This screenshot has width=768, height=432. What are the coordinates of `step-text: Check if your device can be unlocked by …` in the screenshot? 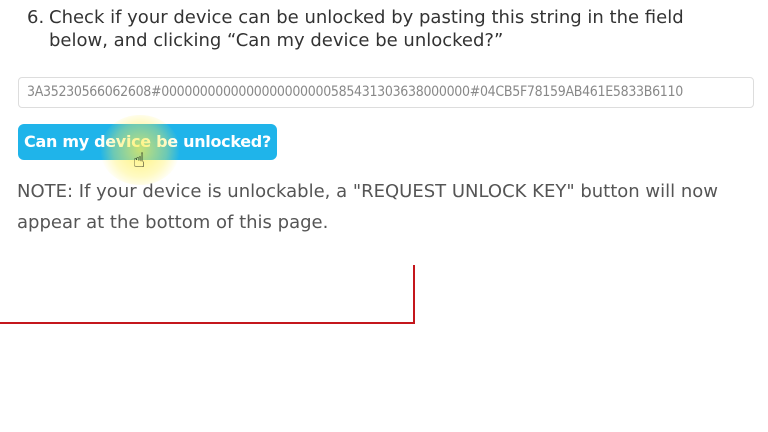 It's located at (366, 29).